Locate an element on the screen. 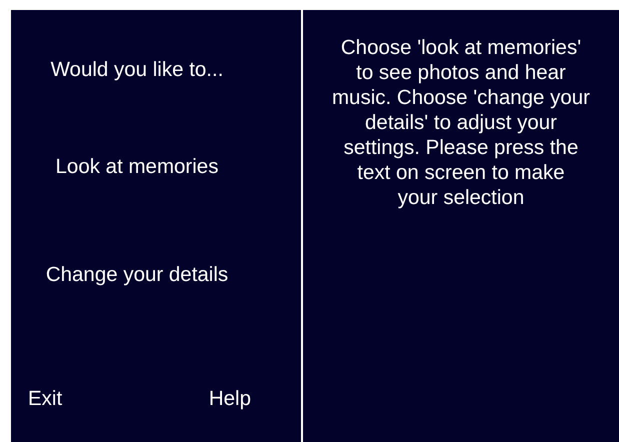 This screenshot has height=442, width=619. menu-option: Look at memories is located at coordinates (137, 166).